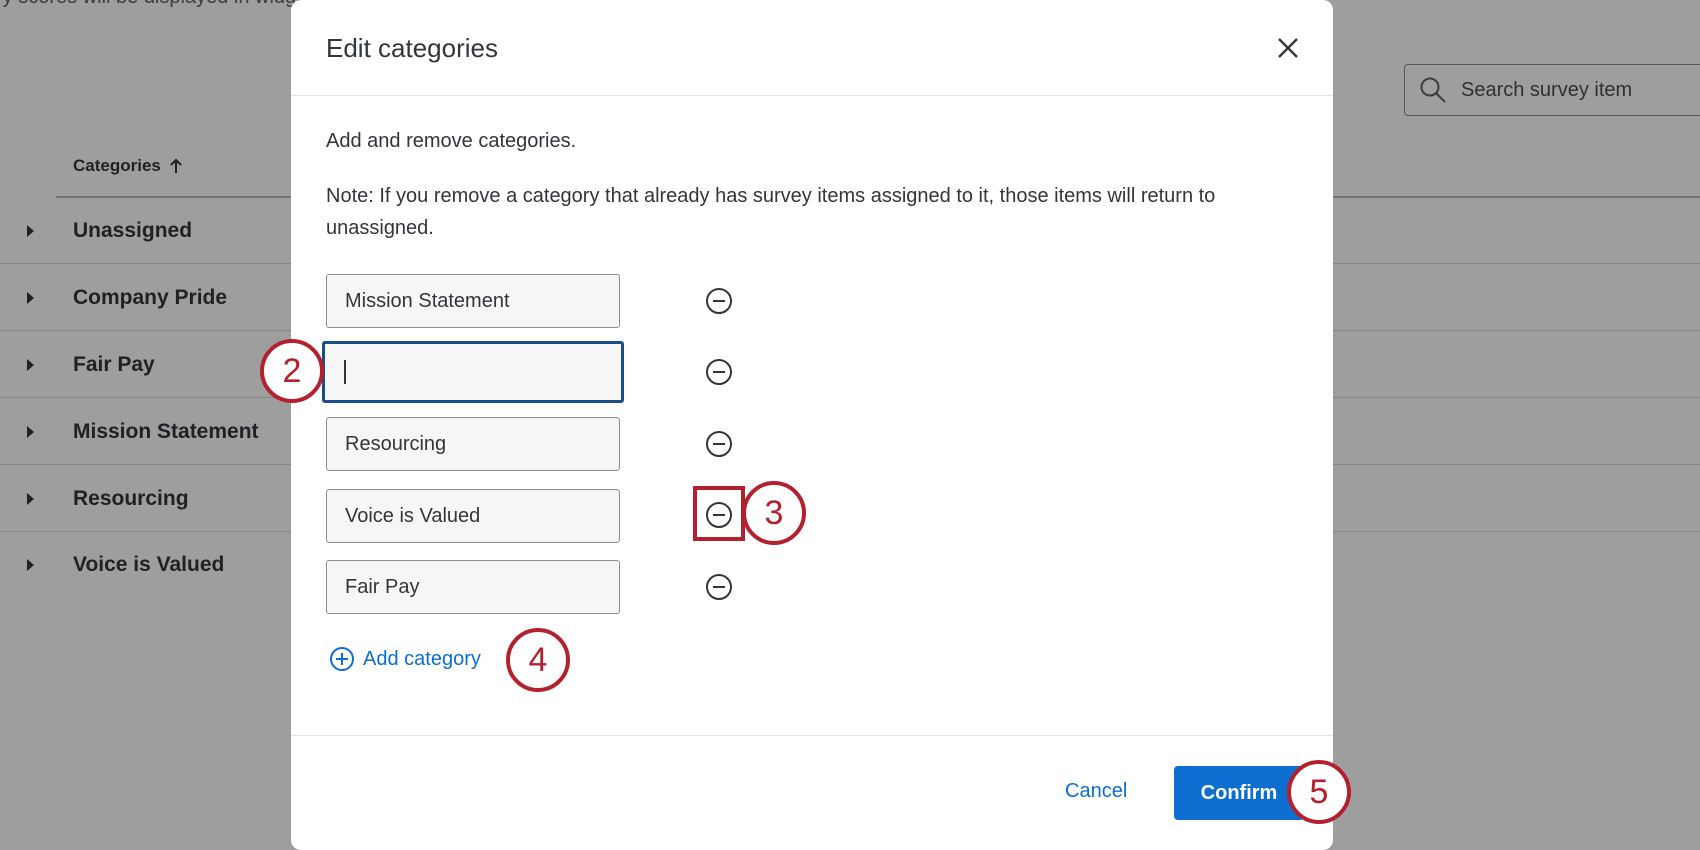  Describe the element at coordinates (412, 48) in the screenshot. I see `dialog-title: Edit categories` at that location.